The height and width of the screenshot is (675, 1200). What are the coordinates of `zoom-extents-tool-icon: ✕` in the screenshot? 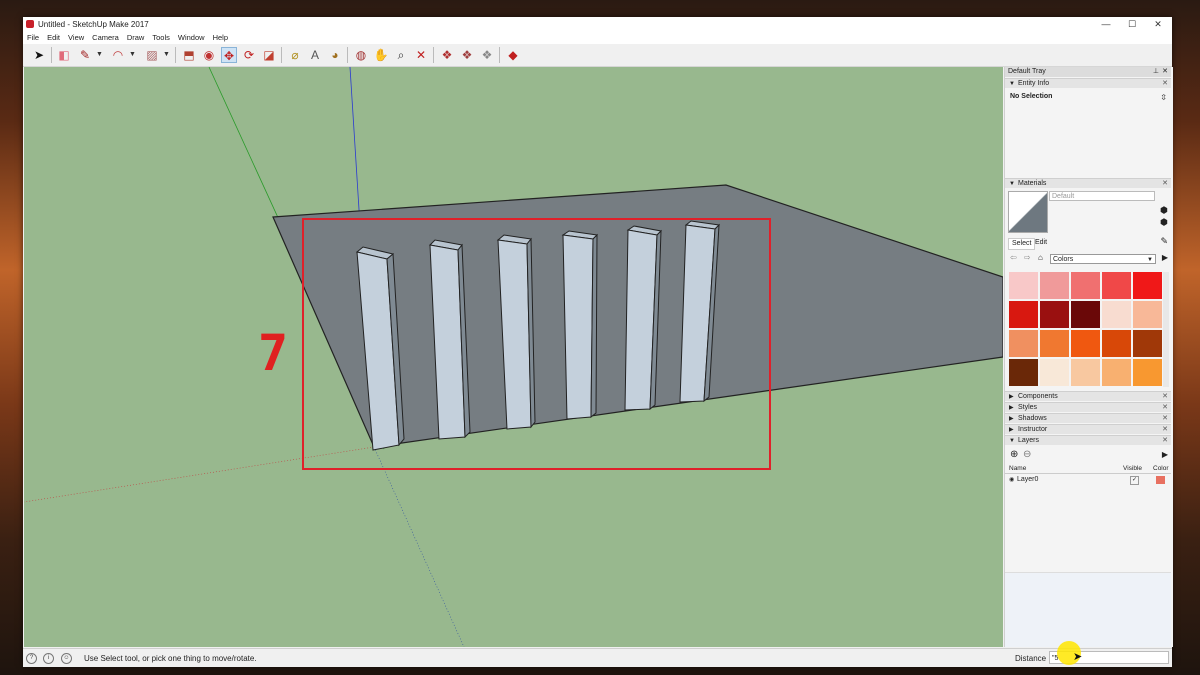 It's located at (421, 55).